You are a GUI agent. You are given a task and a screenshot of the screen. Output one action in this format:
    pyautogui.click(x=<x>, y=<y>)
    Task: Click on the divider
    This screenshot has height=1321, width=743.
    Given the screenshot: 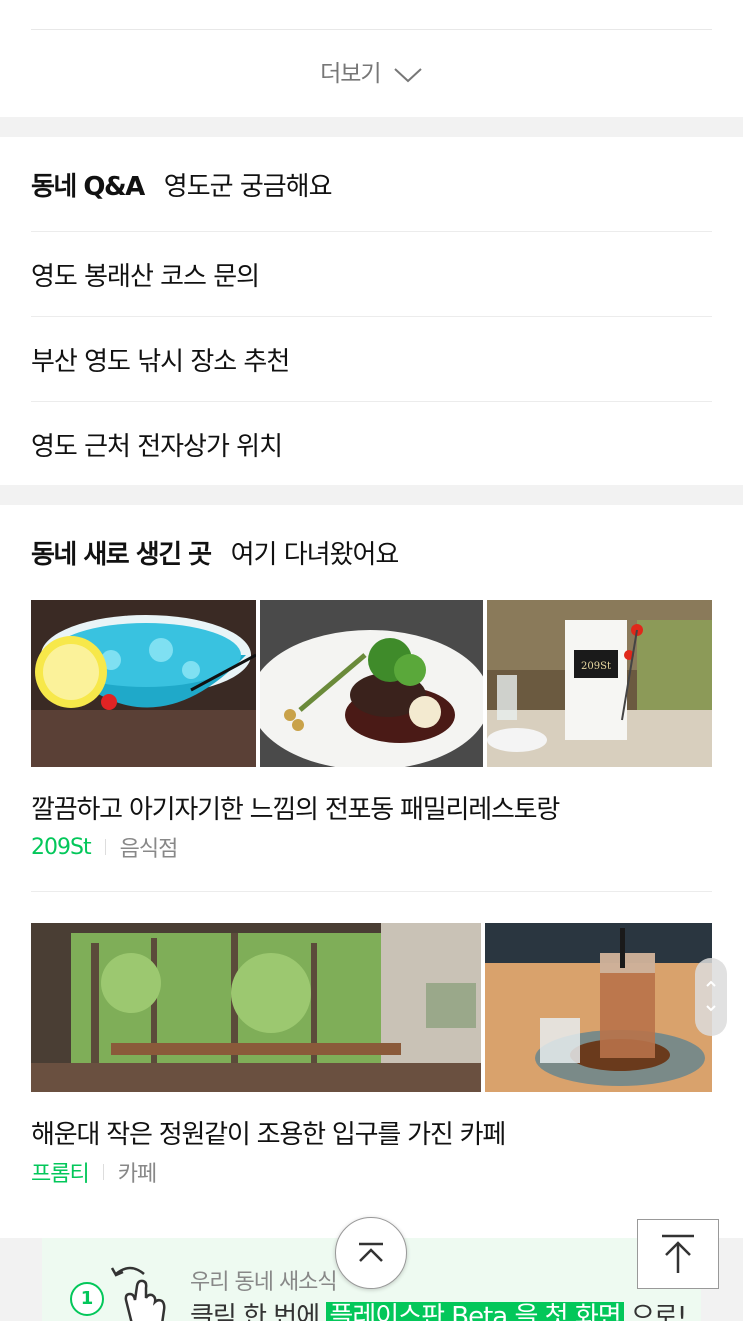 What is the action you would take?
    pyautogui.click(x=371, y=29)
    